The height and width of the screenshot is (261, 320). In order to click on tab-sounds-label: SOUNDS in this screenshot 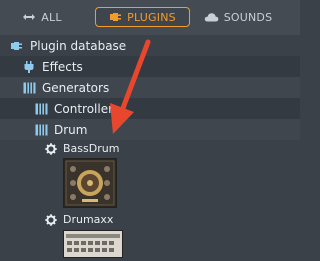, I will do `click(248, 17)`.